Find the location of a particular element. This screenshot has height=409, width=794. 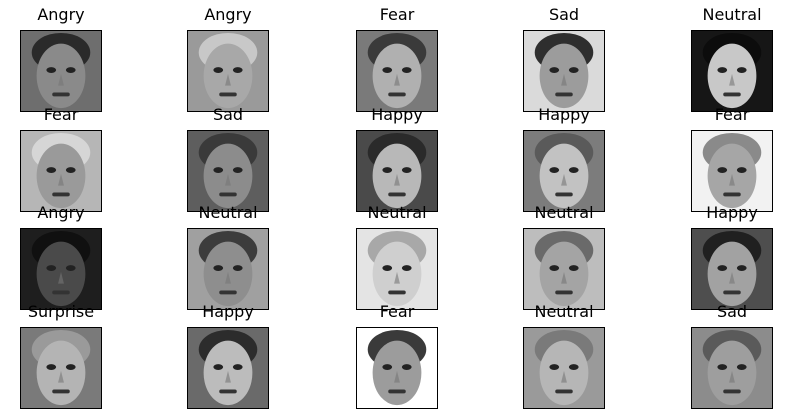

emotion-label: Surprise is located at coordinates (61, 311).